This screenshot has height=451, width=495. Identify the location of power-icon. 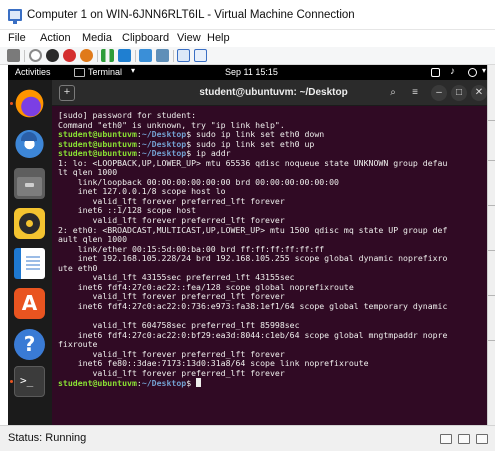
(472, 72).